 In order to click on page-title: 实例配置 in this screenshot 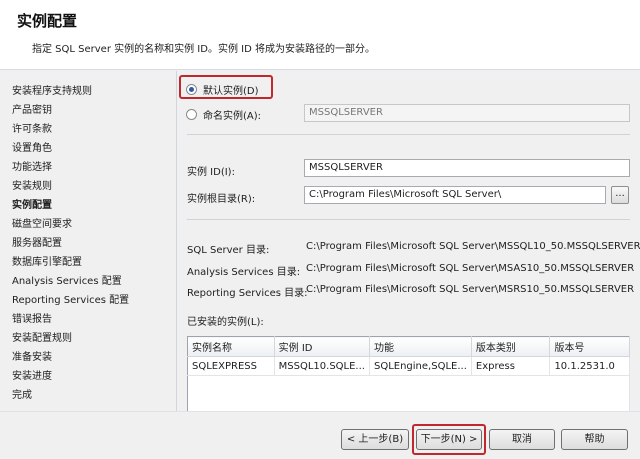, I will do `click(47, 21)`.